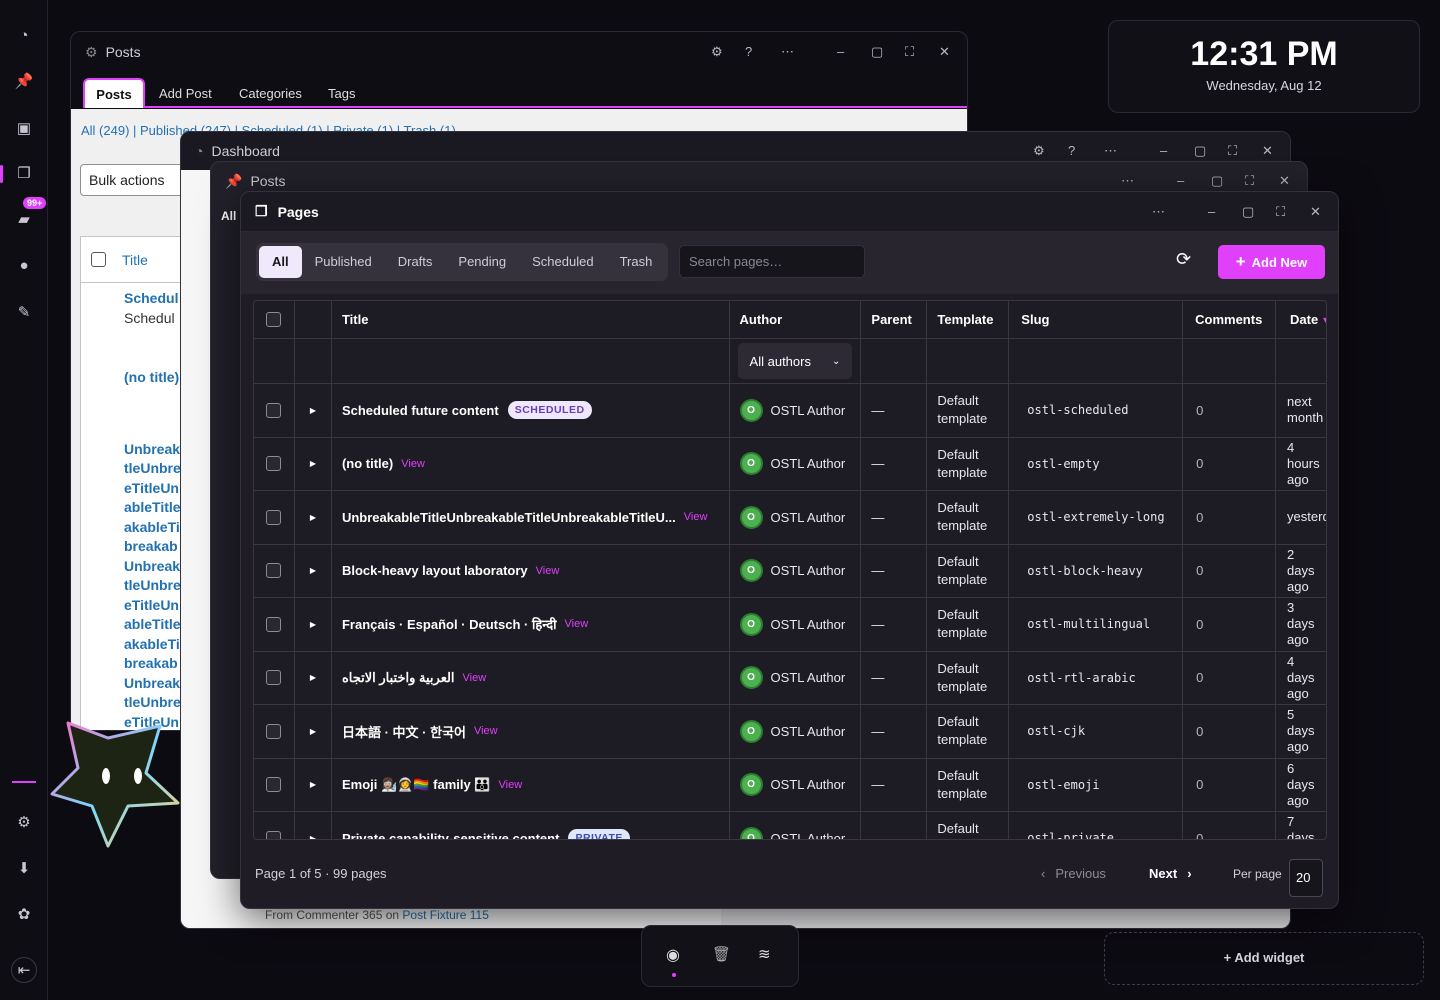 Image resolution: width=1440 pixels, height=1000 pixels. Describe the element at coordinates (343, 262) in the screenshot. I see `filter-published: Published` at that location.